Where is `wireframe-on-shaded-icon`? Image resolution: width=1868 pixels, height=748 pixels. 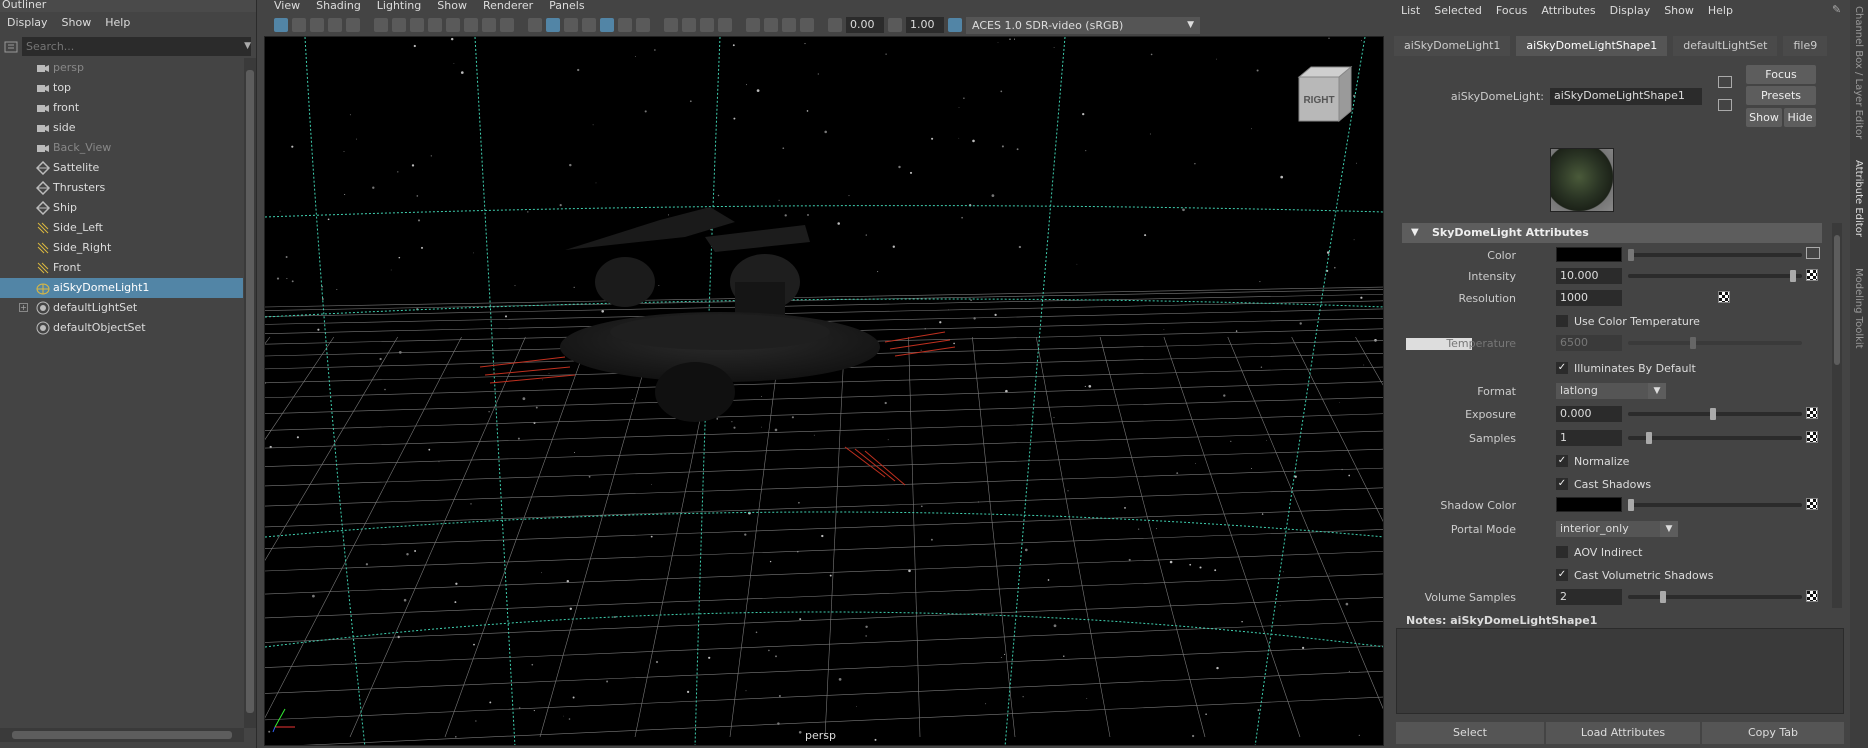
wireframe-on-shaded-icon is located at coordinates (589, 25).